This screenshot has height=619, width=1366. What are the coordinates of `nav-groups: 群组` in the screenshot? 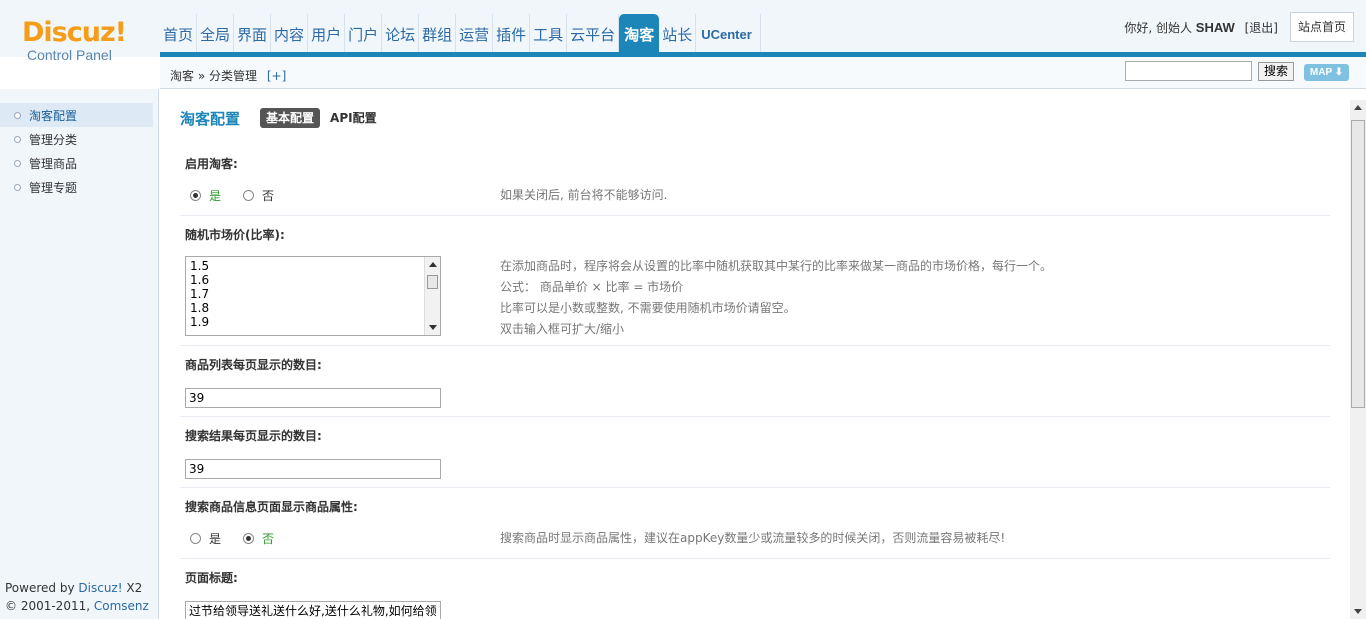 It's located at (438, 35).